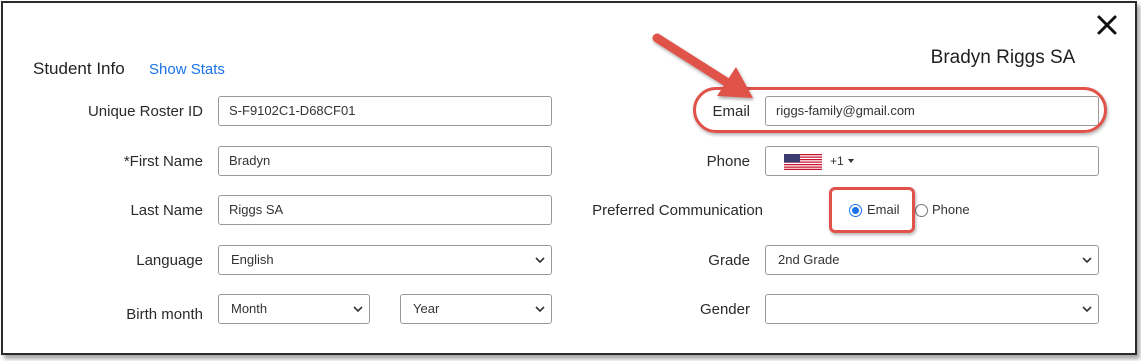 The width and height of the screenshot is (1141, 361). Describe the element at coordinates (385, 111) in the screenshot. I see `roster-id-field: S-F9102C1-D68CF01` at that location.